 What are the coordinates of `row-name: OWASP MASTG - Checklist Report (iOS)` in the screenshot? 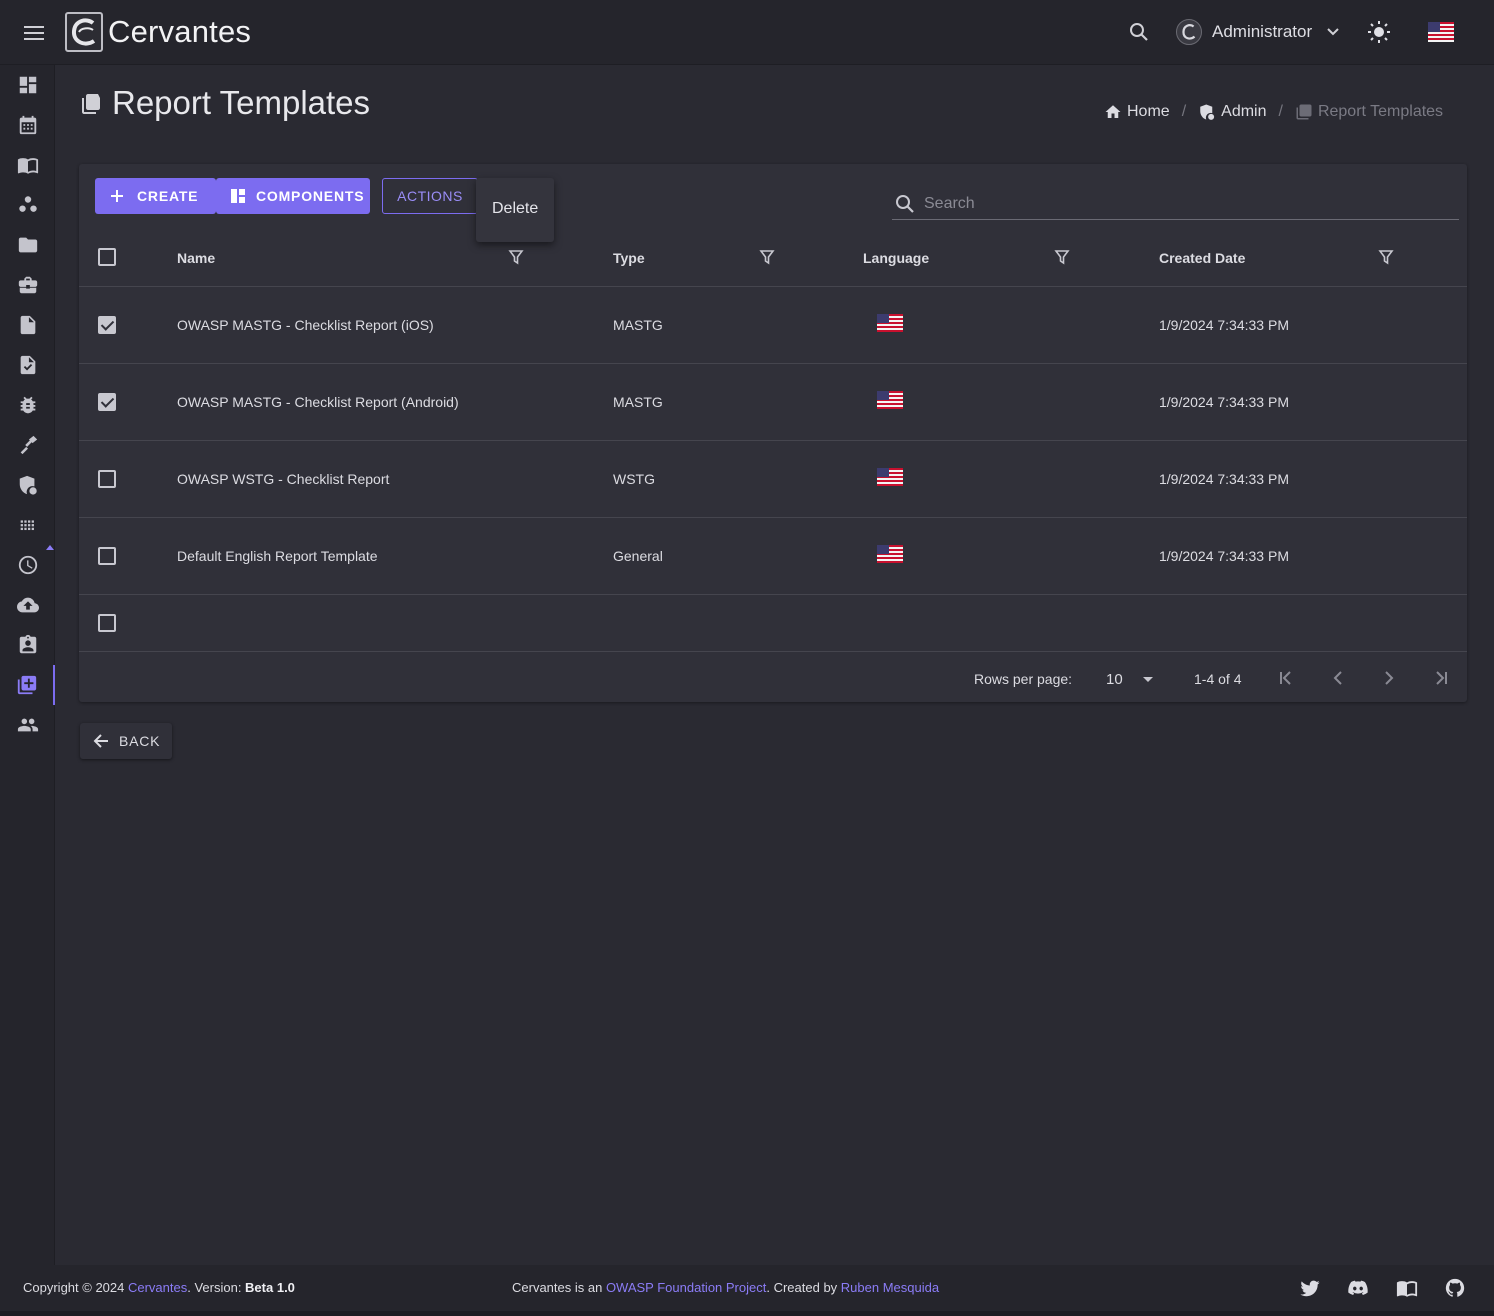 It's located at (305, 325).